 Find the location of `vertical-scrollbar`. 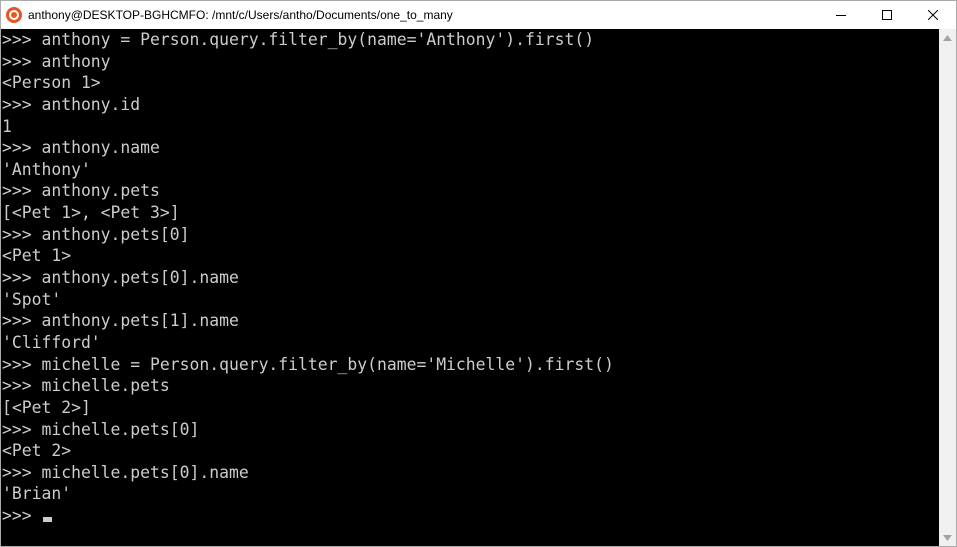

vertical-scrollbar is located at coordinates (947, 287).